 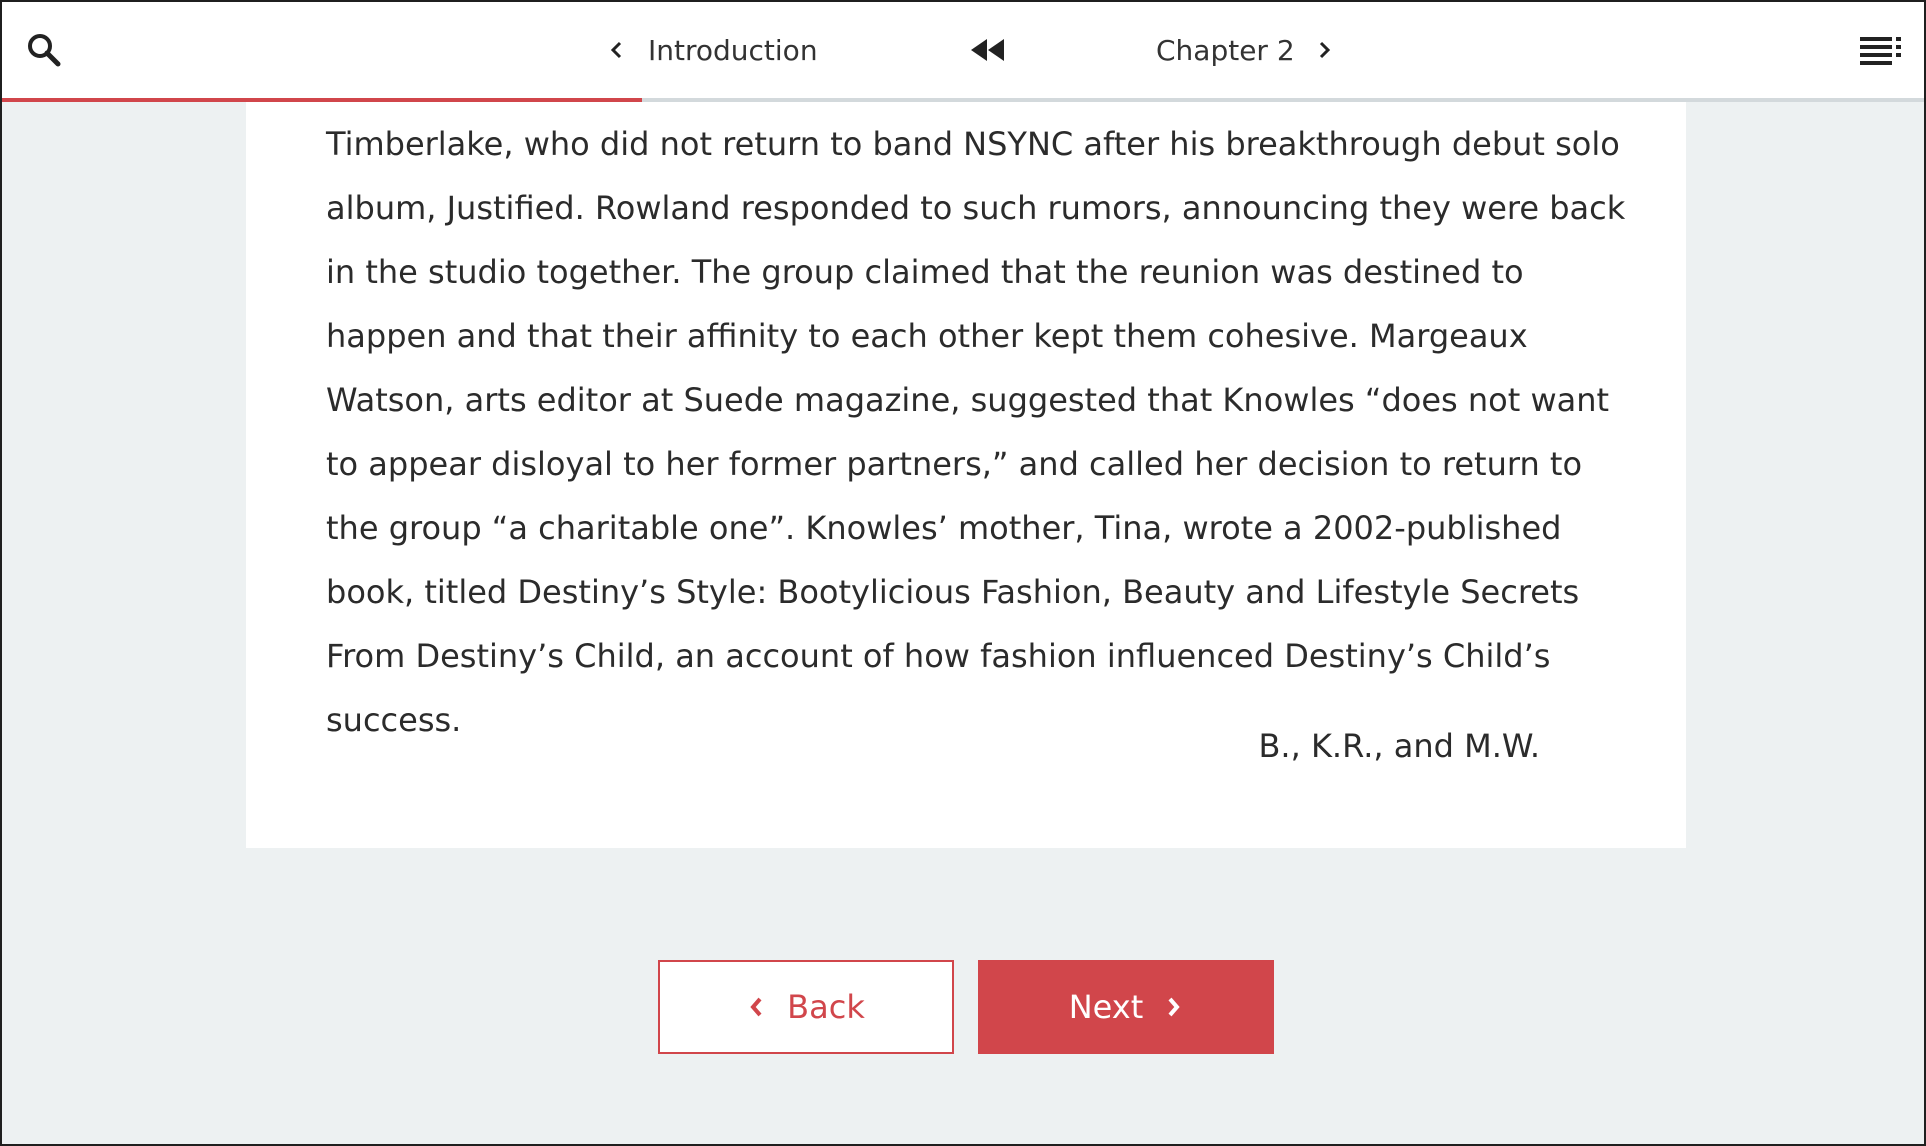 I want to click on table-of-contents-icon, so click(x=1880, y=51).